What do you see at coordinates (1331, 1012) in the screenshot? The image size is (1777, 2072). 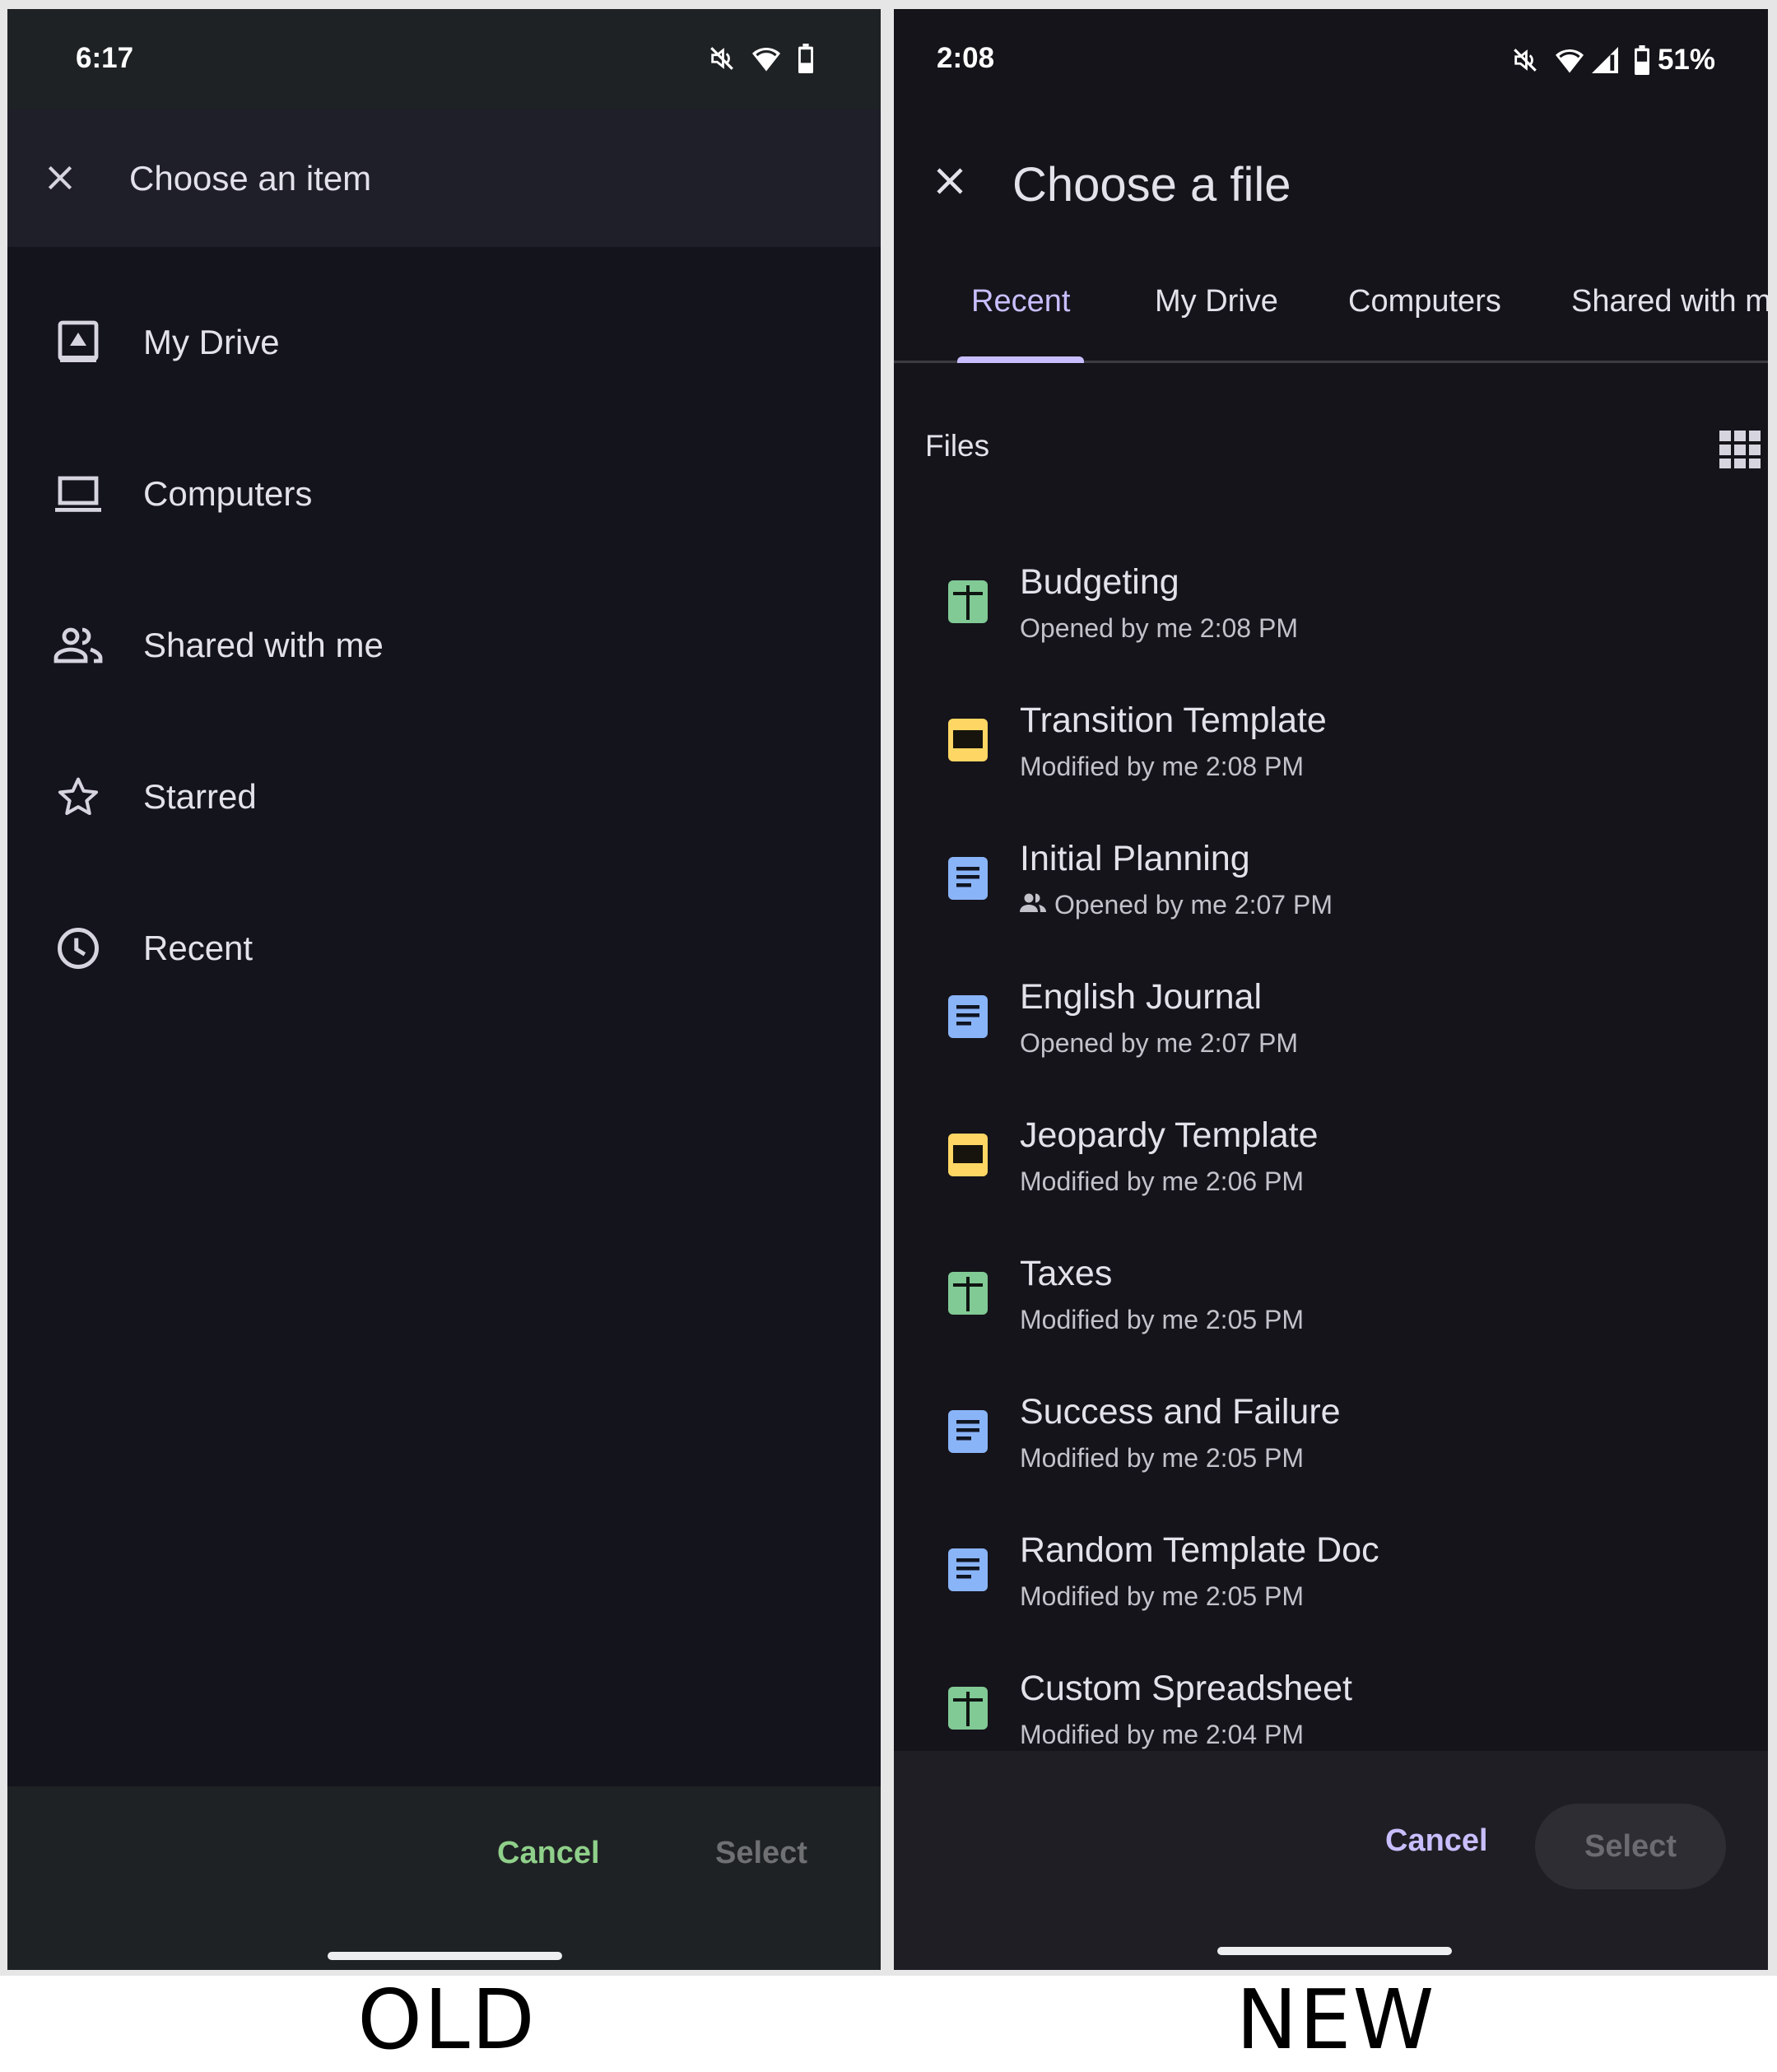 I see `file-list-item: English Journal Opened by me 2:07 PM` at bounding box center [1331, 1012].